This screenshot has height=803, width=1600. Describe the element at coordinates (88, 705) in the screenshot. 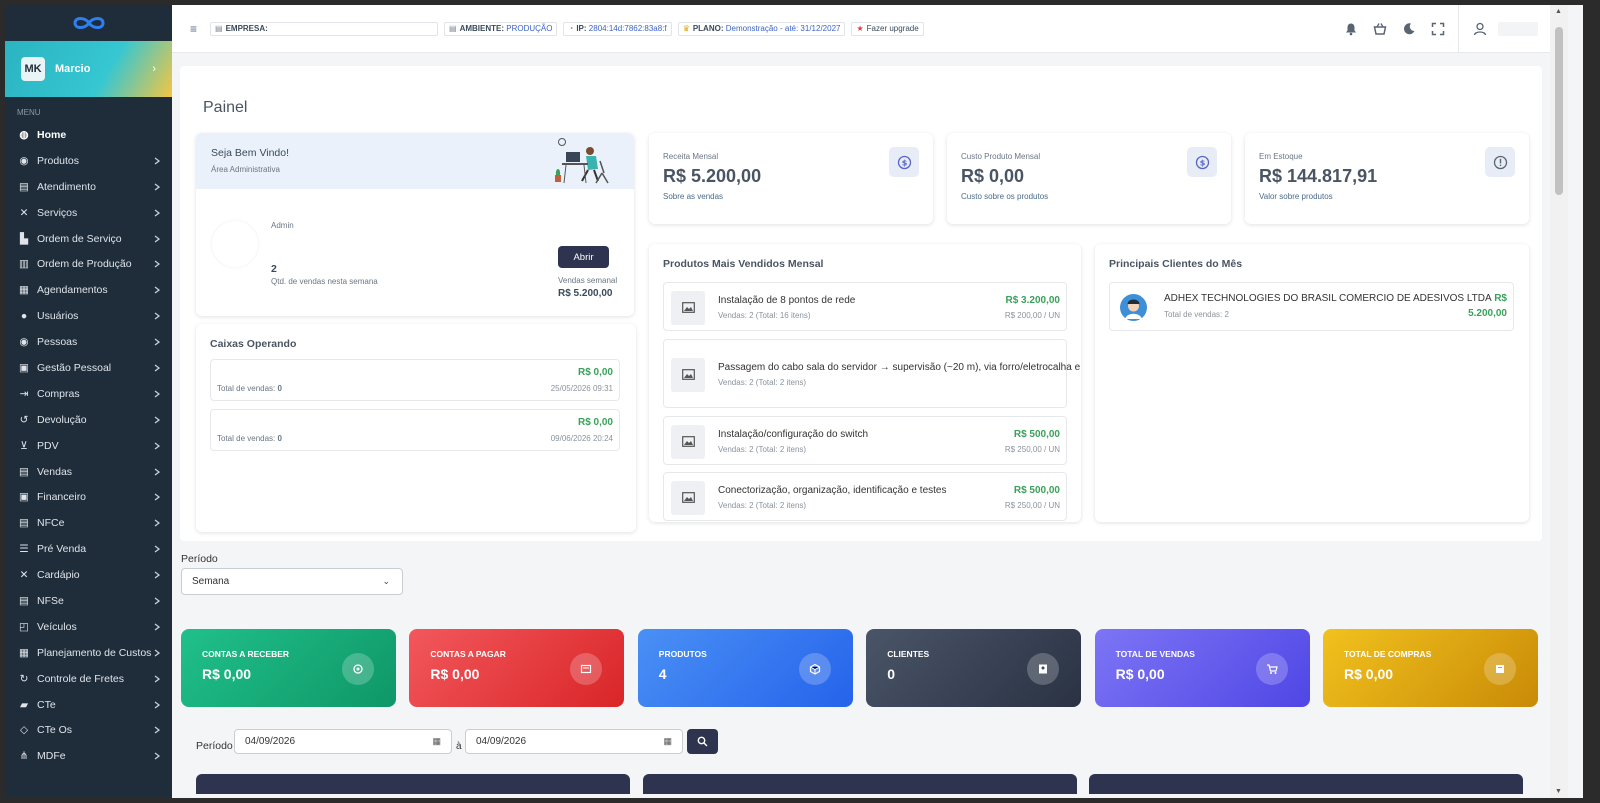

I see `sidebar-item-cte: ▰ CTe` at that location.